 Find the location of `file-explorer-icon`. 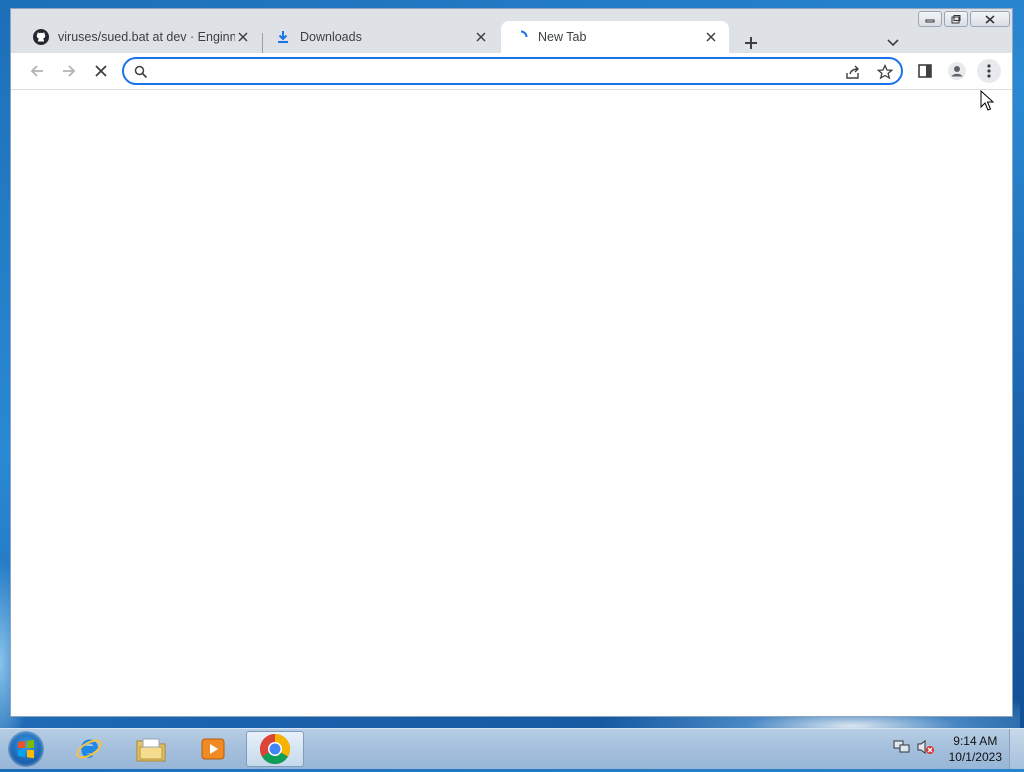

file-explorer-icon is located at coordinates (151, 750).